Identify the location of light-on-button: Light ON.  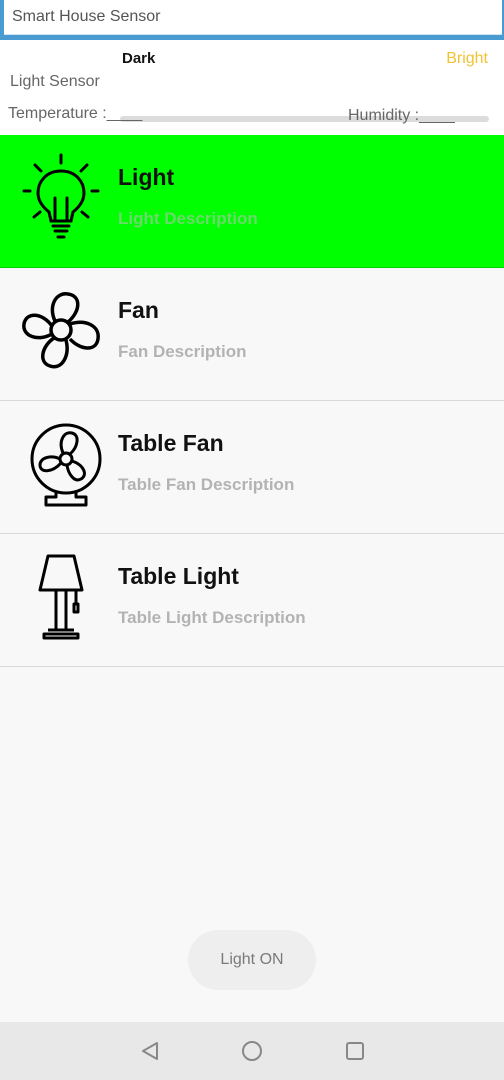
(252, 960).